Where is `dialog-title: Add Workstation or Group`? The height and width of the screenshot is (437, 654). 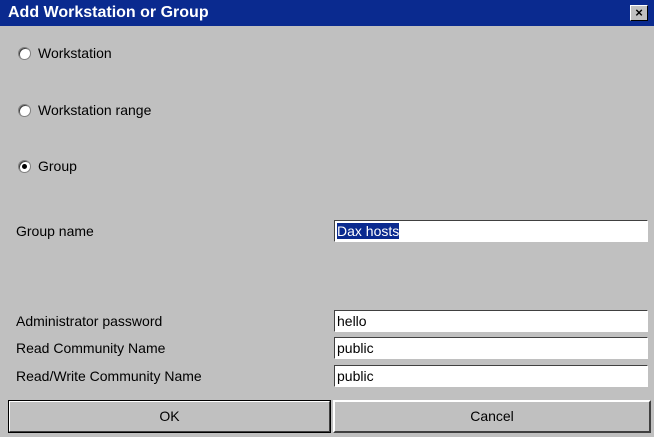 dialog-title: Add Workstation or Group is located at coordinates (108, 12).